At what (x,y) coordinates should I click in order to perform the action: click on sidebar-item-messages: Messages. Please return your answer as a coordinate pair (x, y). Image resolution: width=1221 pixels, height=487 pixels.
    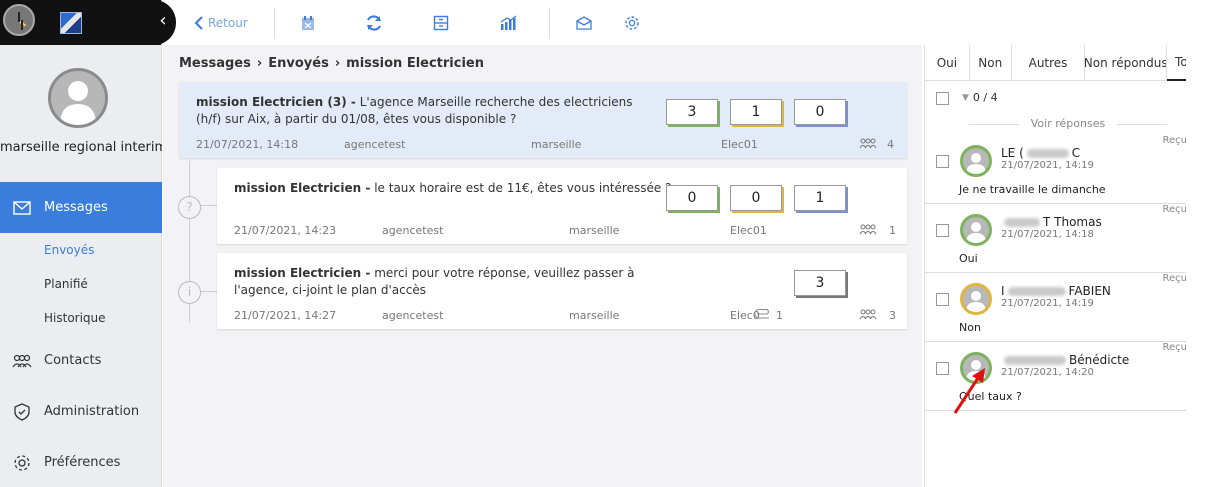
    Looking at the image, I should click on (81, 207).